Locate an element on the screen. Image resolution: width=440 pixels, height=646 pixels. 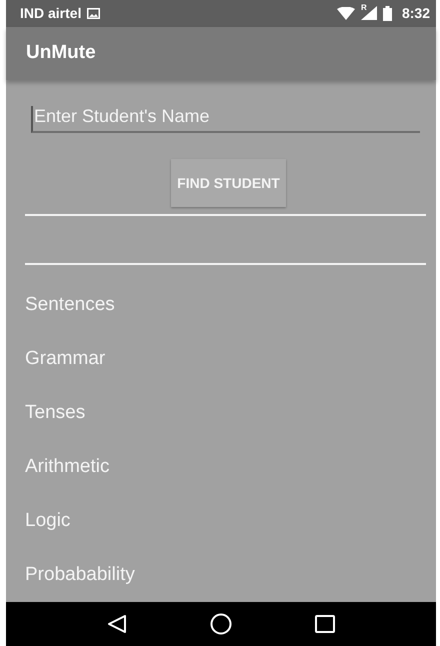
student-name-field: Enter Student's Name is located at coordinates (225, 120).